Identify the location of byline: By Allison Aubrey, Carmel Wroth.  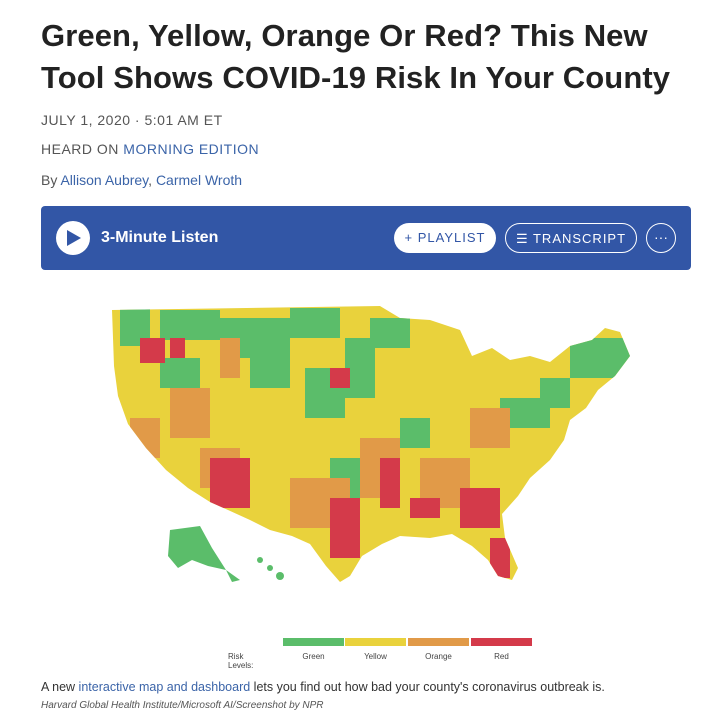
(141, 180).